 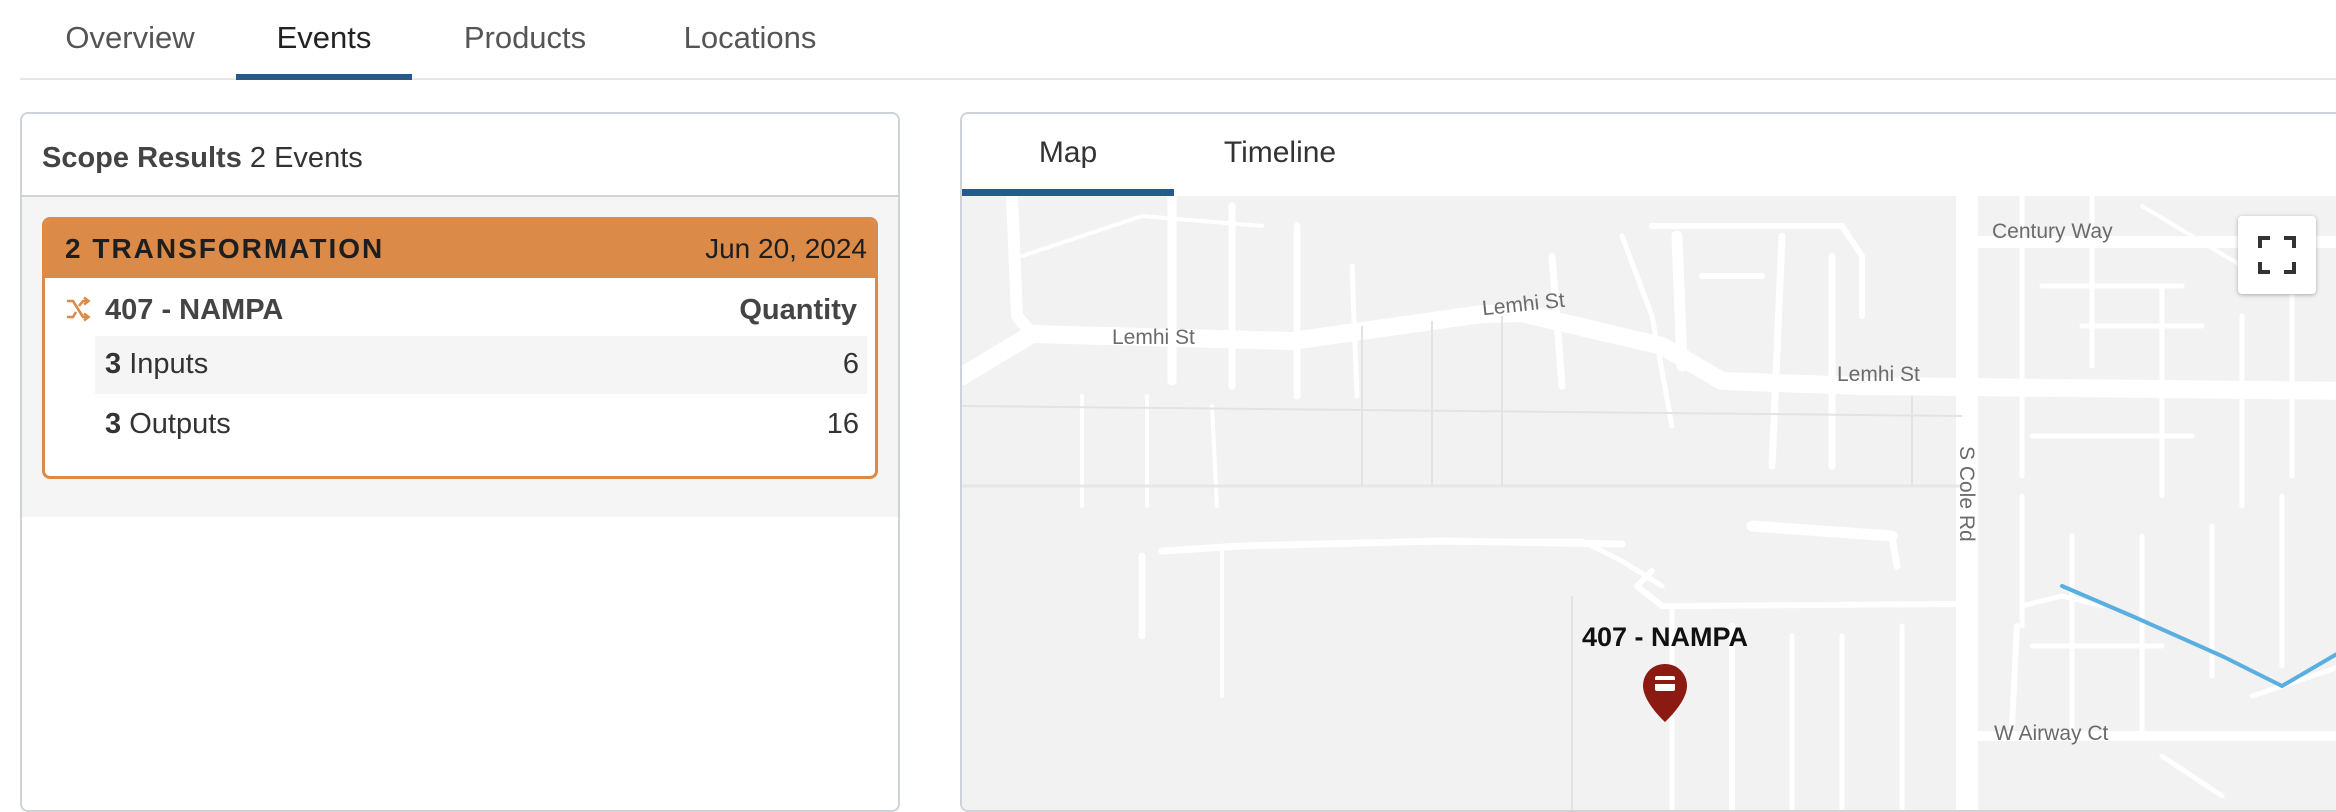 What do you see at coordinates (176, 424) in the screenshot?
I see `outputs-label: Outputs` at bounding box center [176, 424].